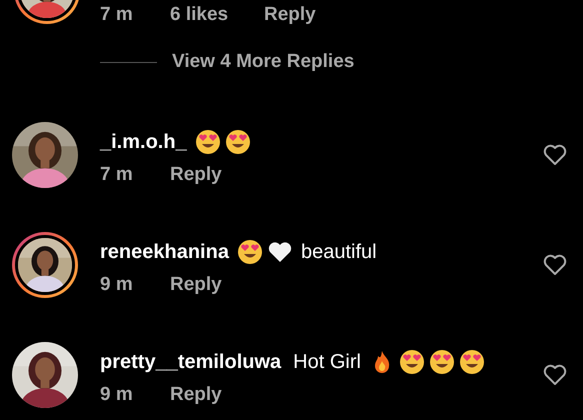  What do you see at coordinates (164, 251) in the screenshot?
I see `username: reneekhanina` at bounding box center [164, 251].